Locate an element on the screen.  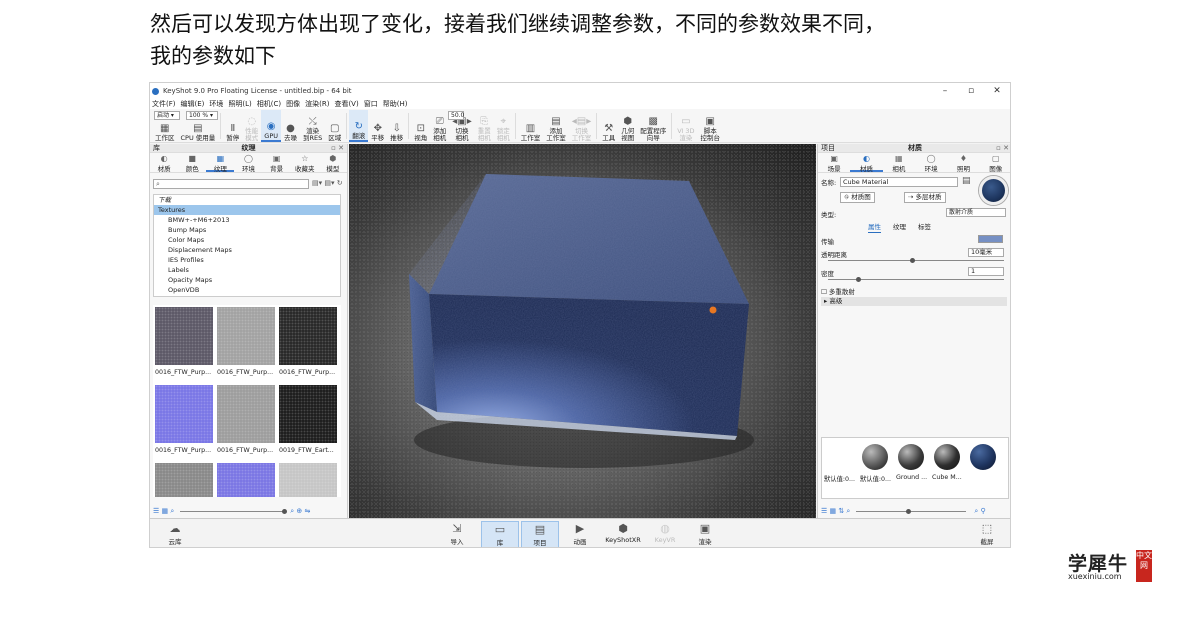
tab: ▣ 背景 is located at coordinates (277, 163).